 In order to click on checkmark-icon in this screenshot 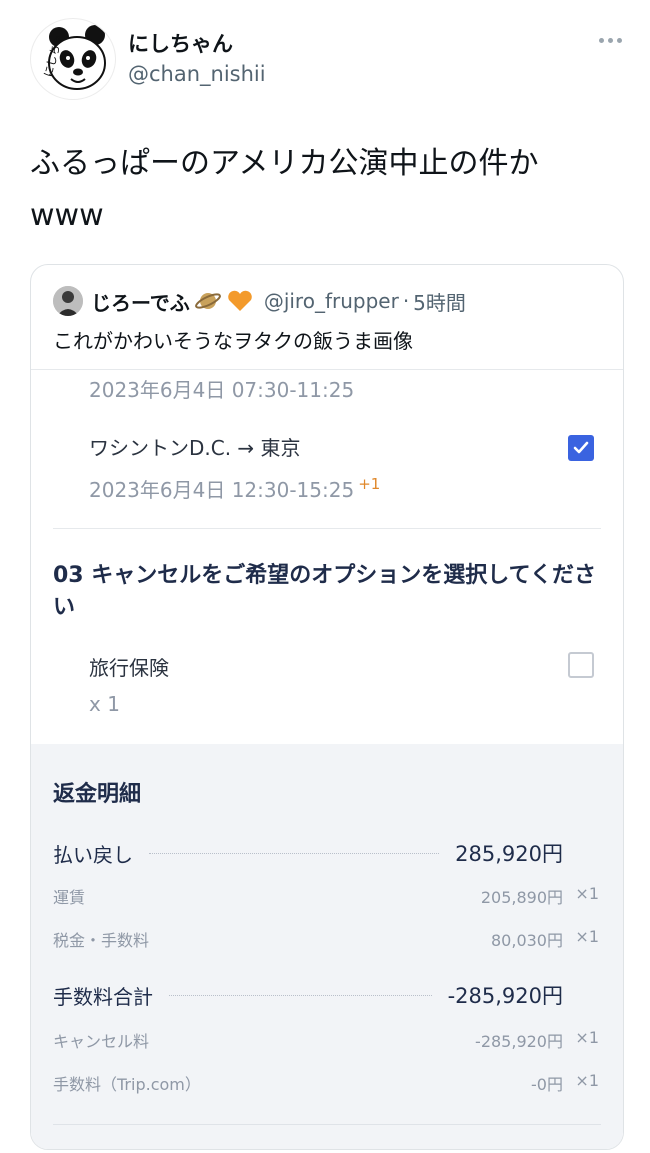, I will do `click(581, 447)`.